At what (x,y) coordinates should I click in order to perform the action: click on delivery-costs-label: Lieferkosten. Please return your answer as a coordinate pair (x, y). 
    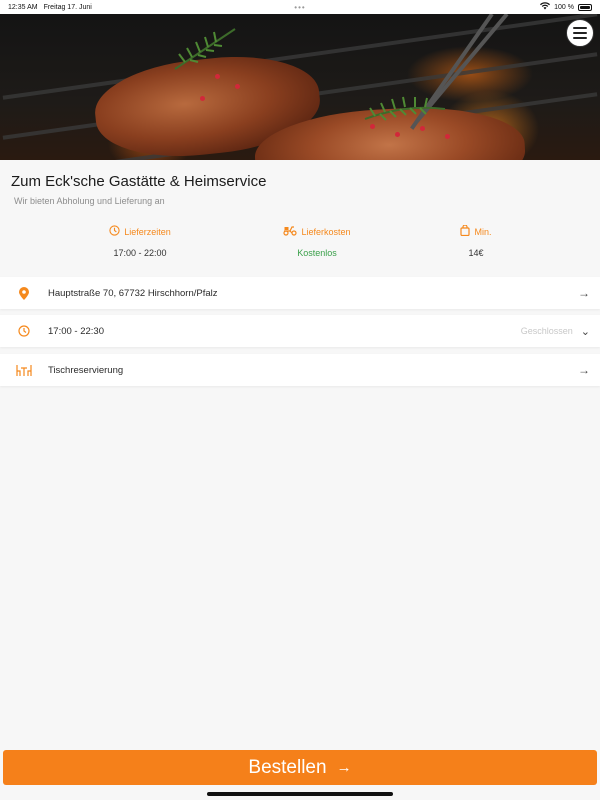
    Looking at the image, I should click on (326, 231).